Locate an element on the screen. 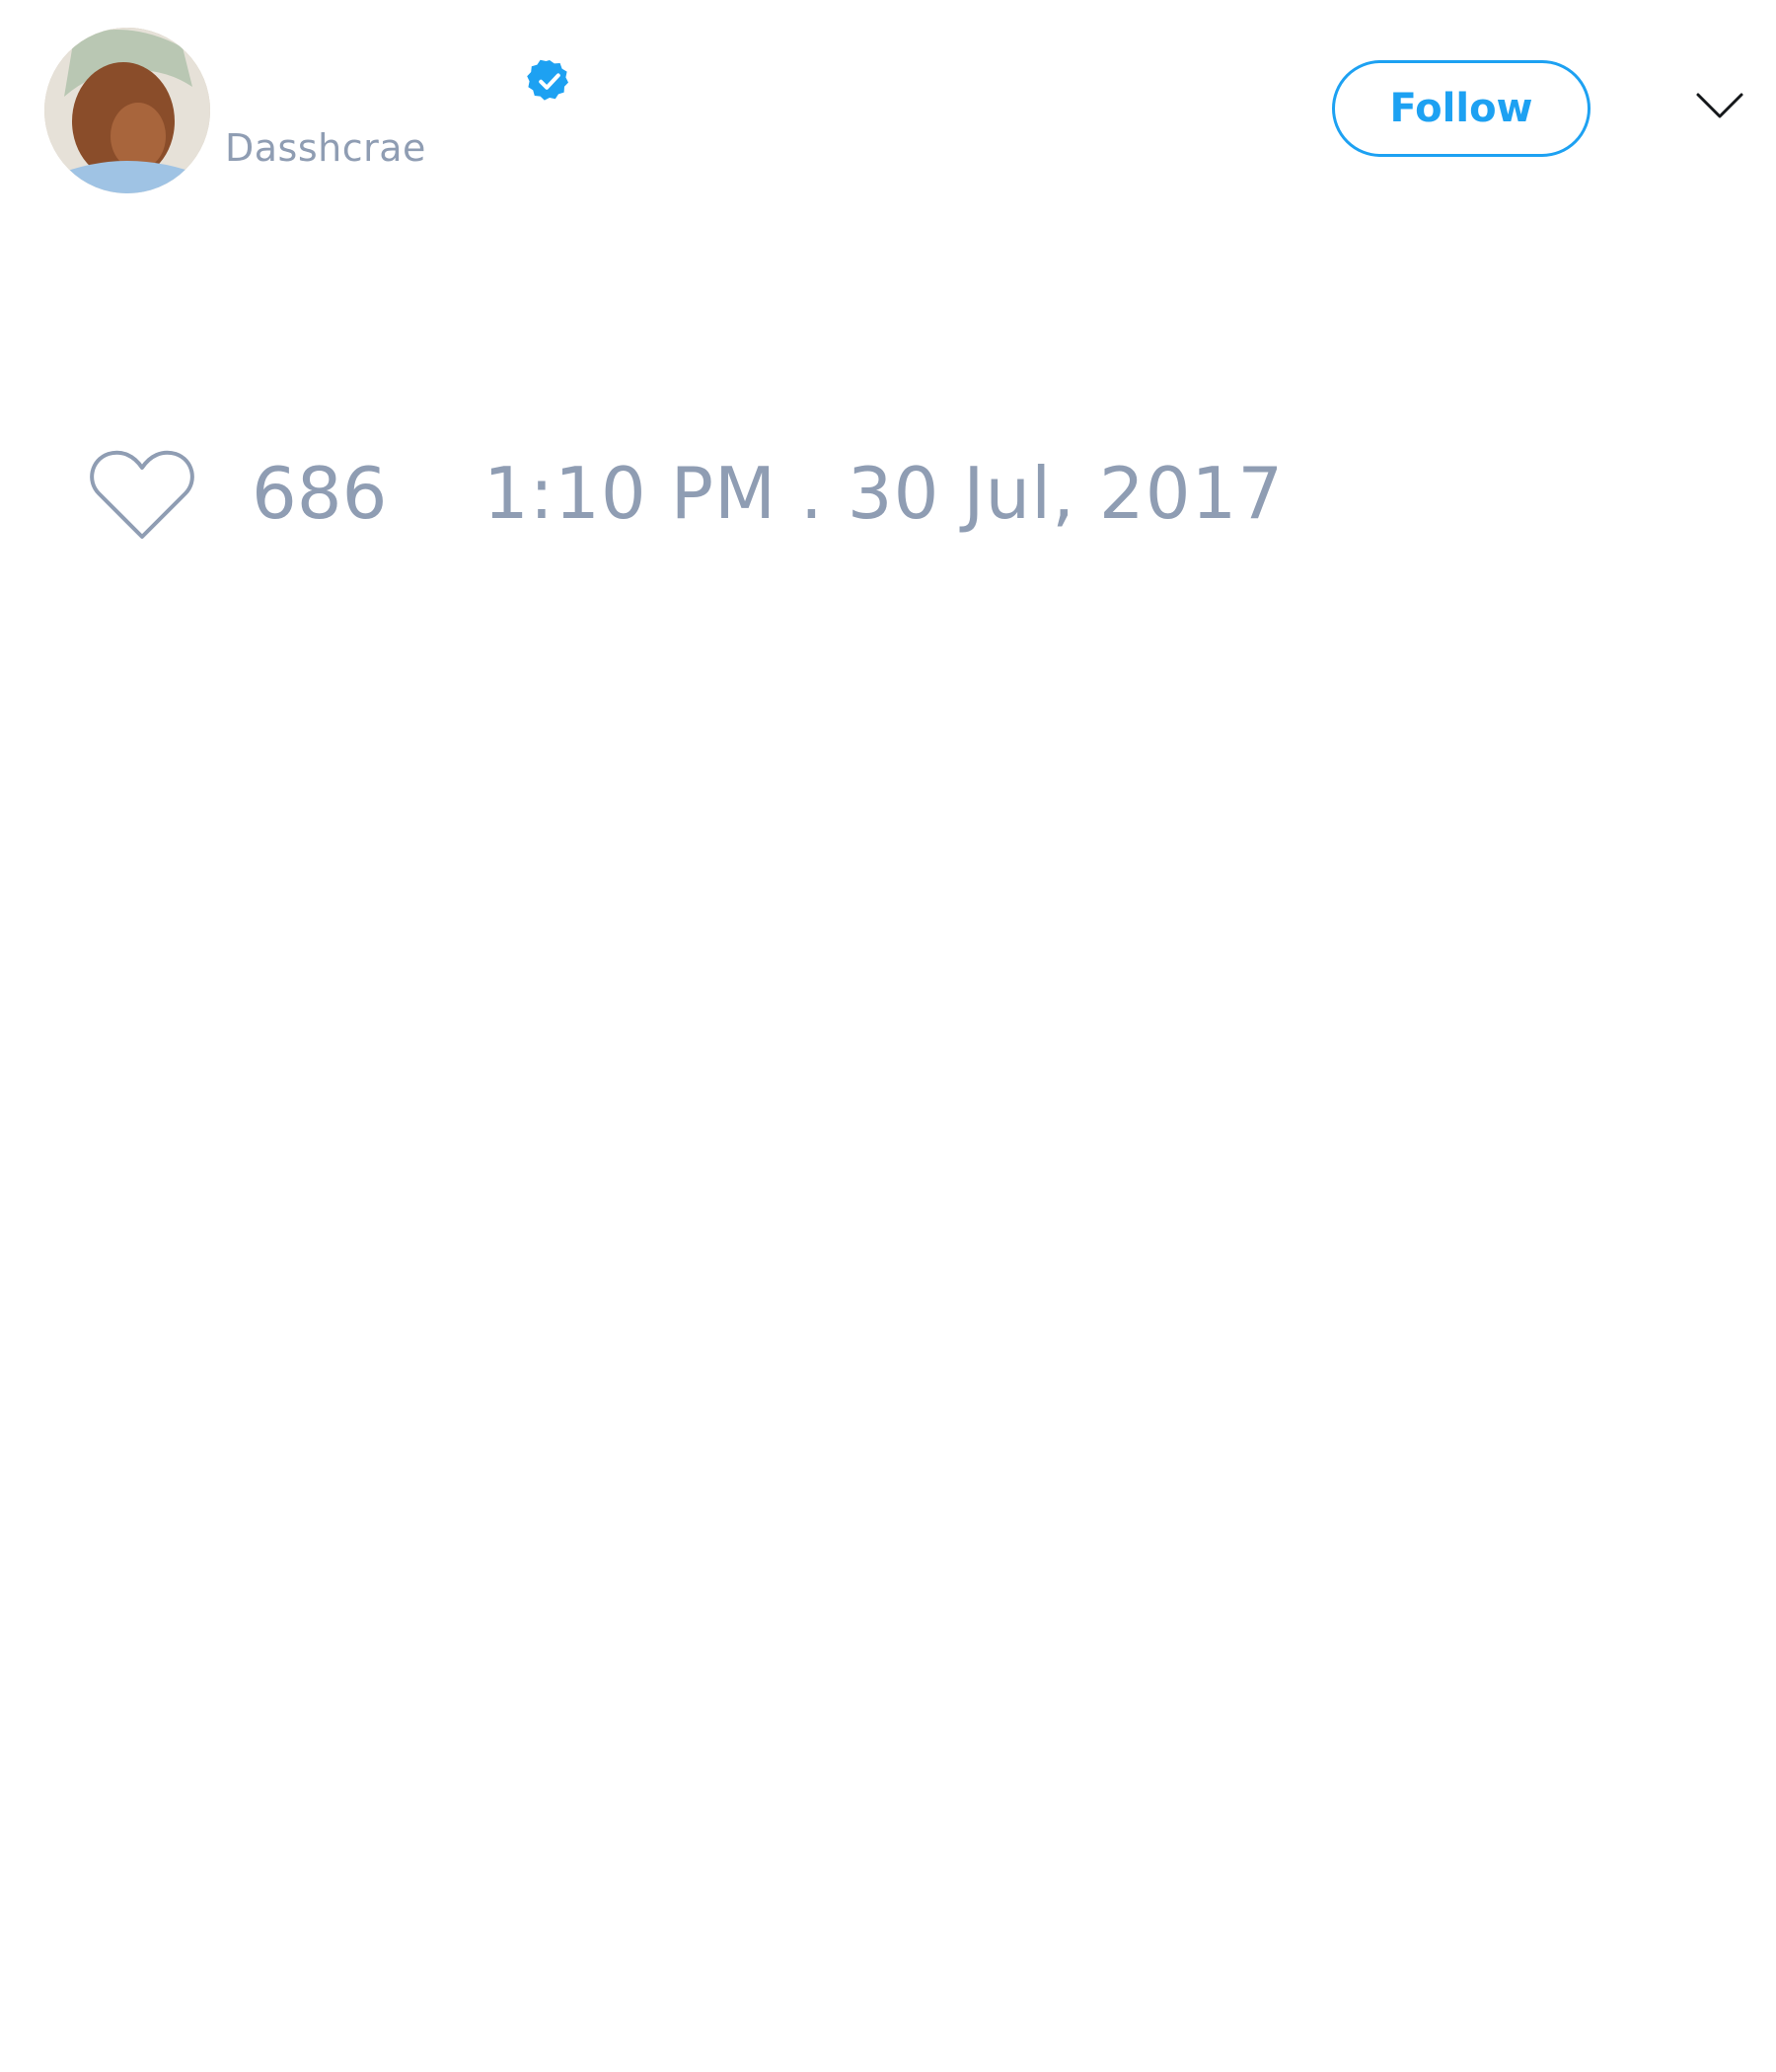 Image resolution: width=1776 pixels, height=2072 pixels. avatar-image is located at coordinates (127, 111).